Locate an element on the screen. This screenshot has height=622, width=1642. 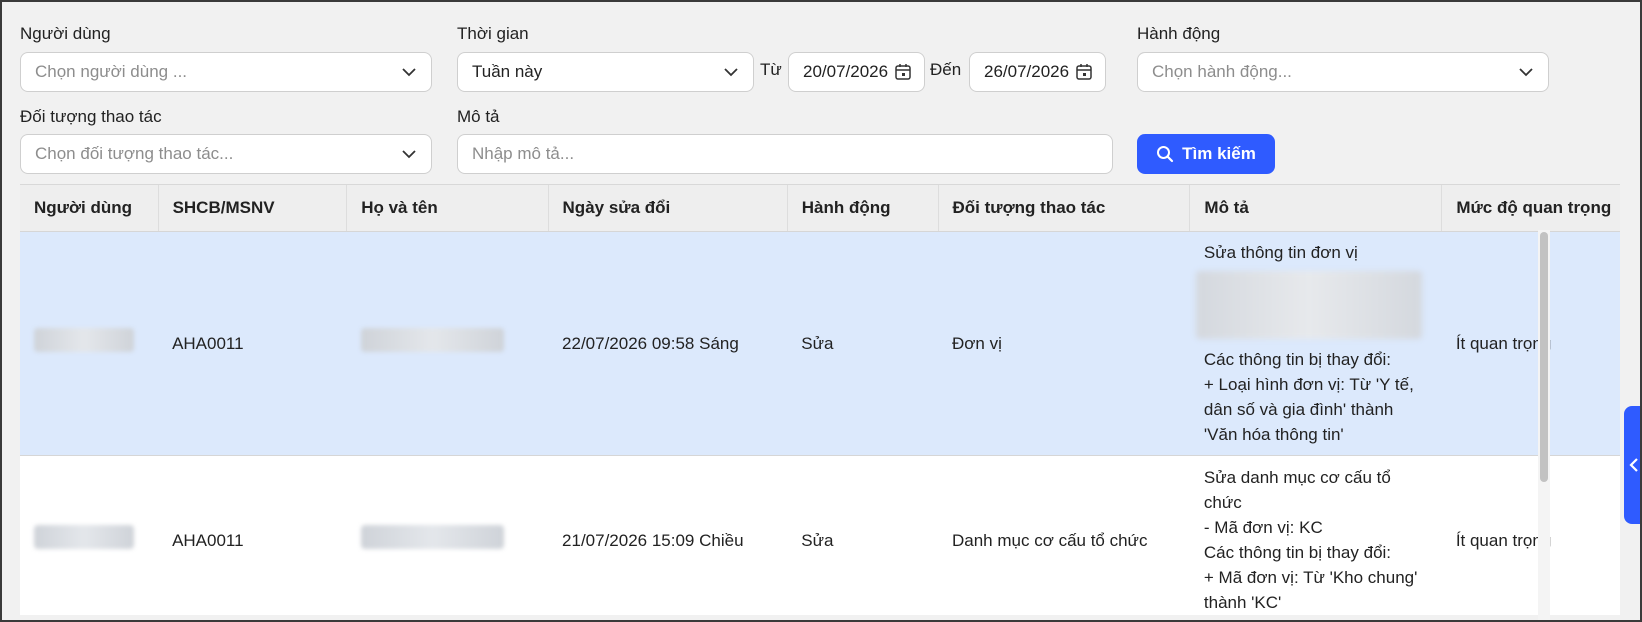
to-date-input: 26/07/2026 is located at coordinates (1037, 72).